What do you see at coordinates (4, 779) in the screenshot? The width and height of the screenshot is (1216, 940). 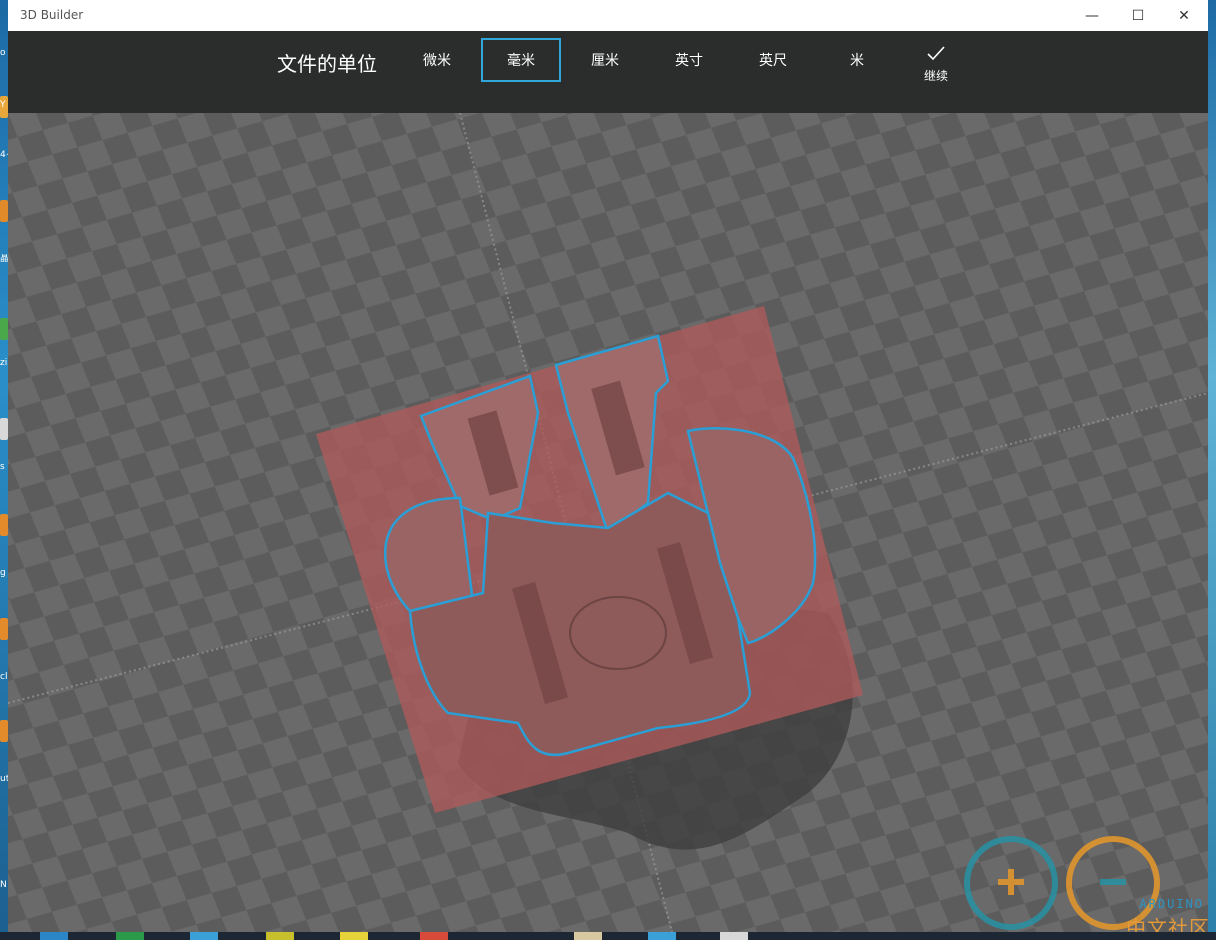 I see `desktop-icon-label: ut` at bounding box center [4, 779].